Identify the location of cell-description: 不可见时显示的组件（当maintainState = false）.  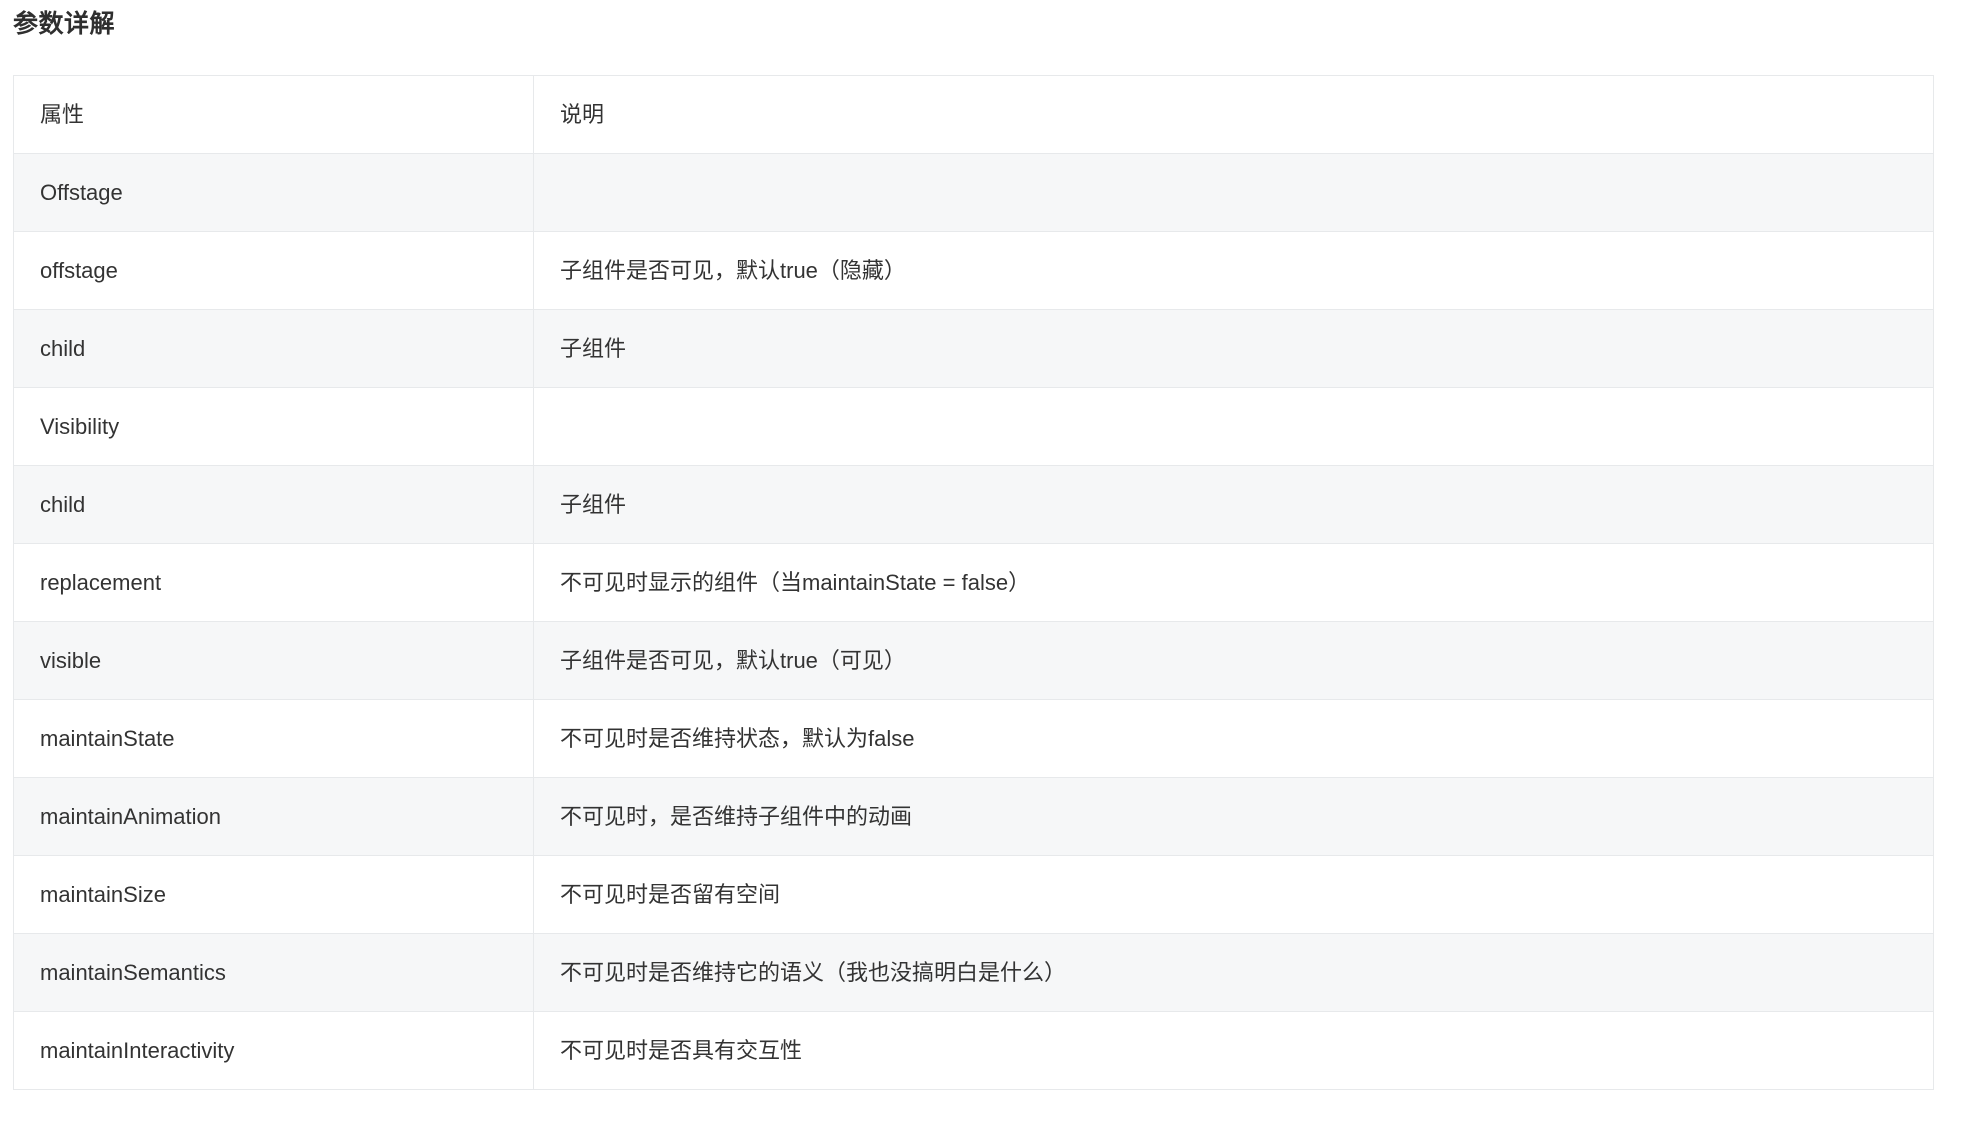
(1233, 582).